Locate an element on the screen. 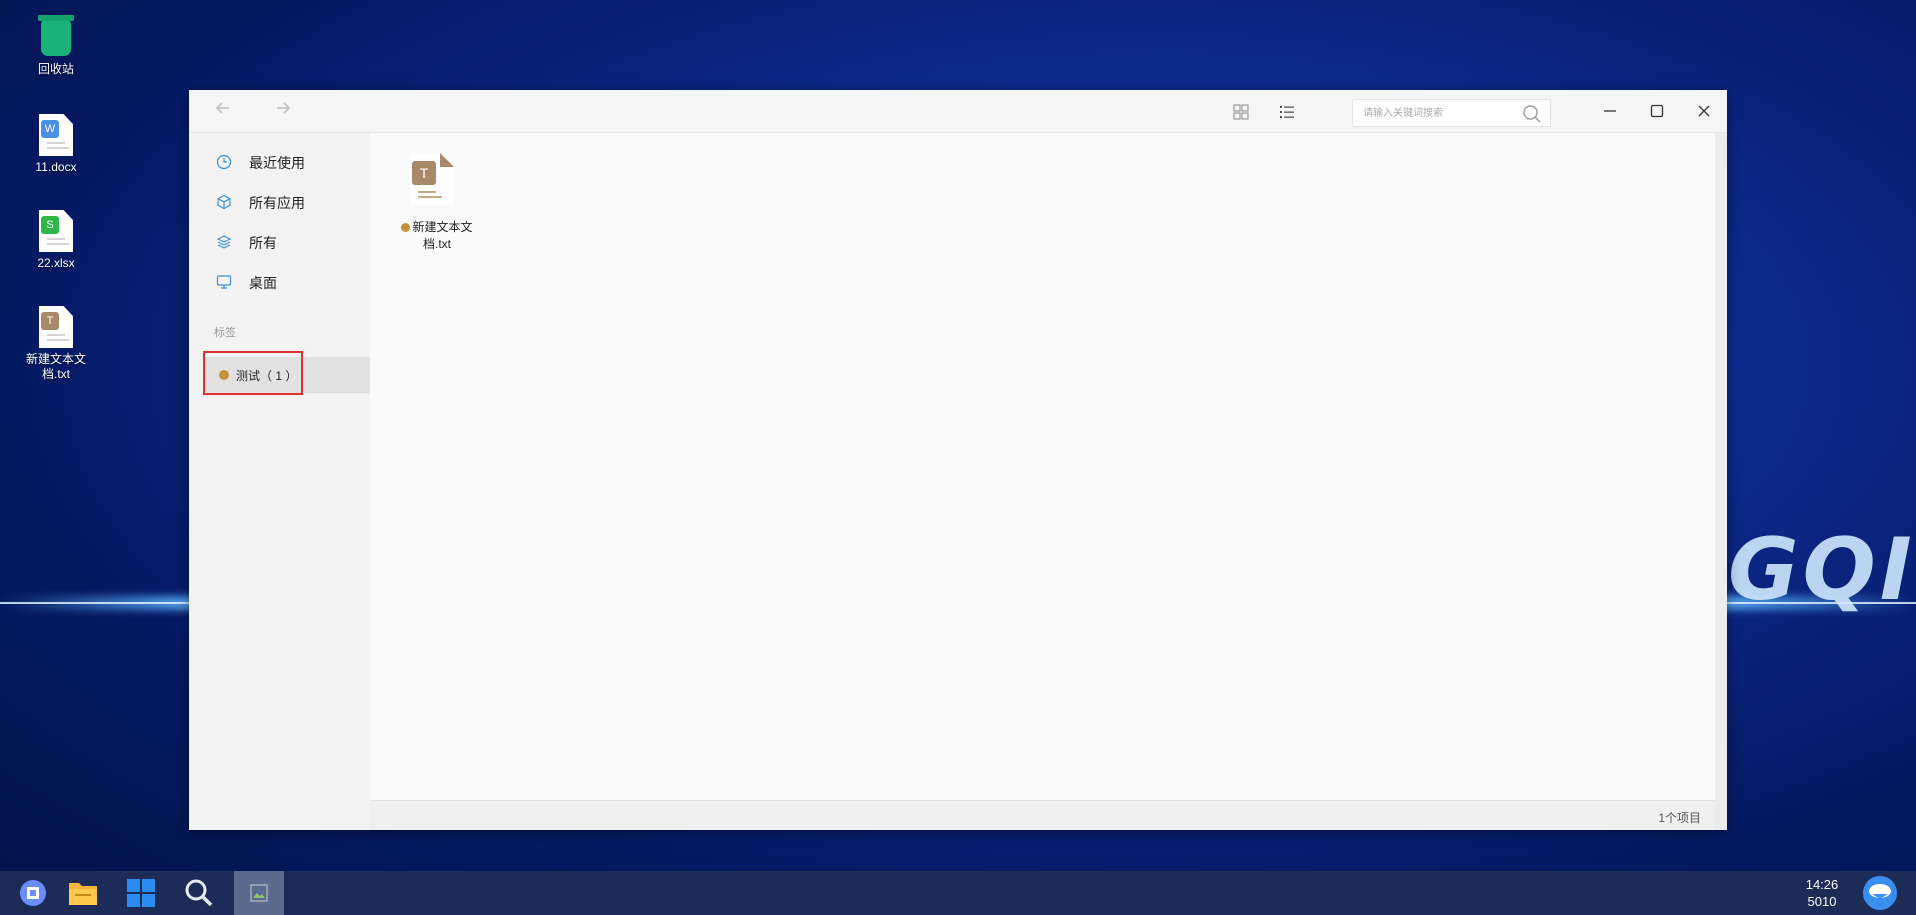 The image size is (1916, 915). txt-file-icon: T is located at coordinates (56, 327).